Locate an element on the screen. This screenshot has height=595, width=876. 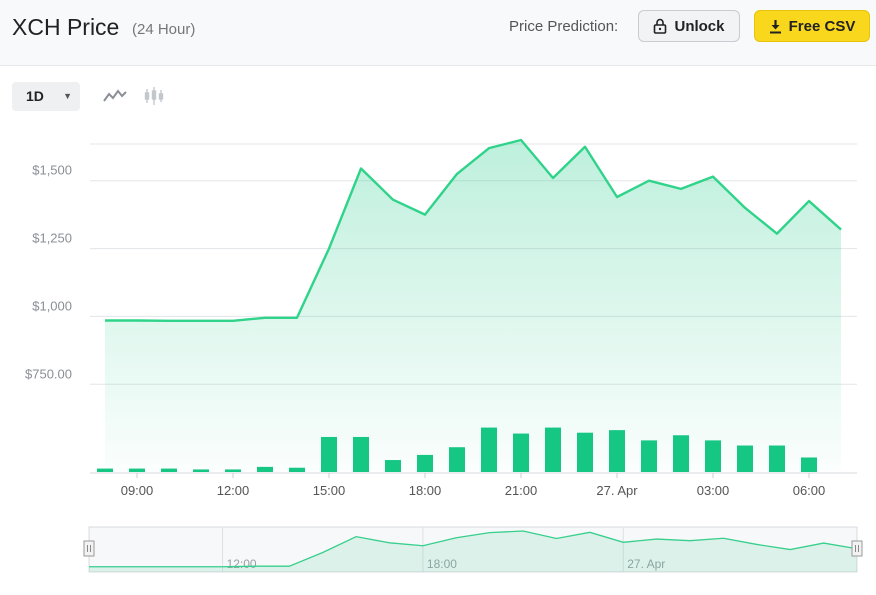
y-tick-label: $750.00 is located at coordinates (48, 373).